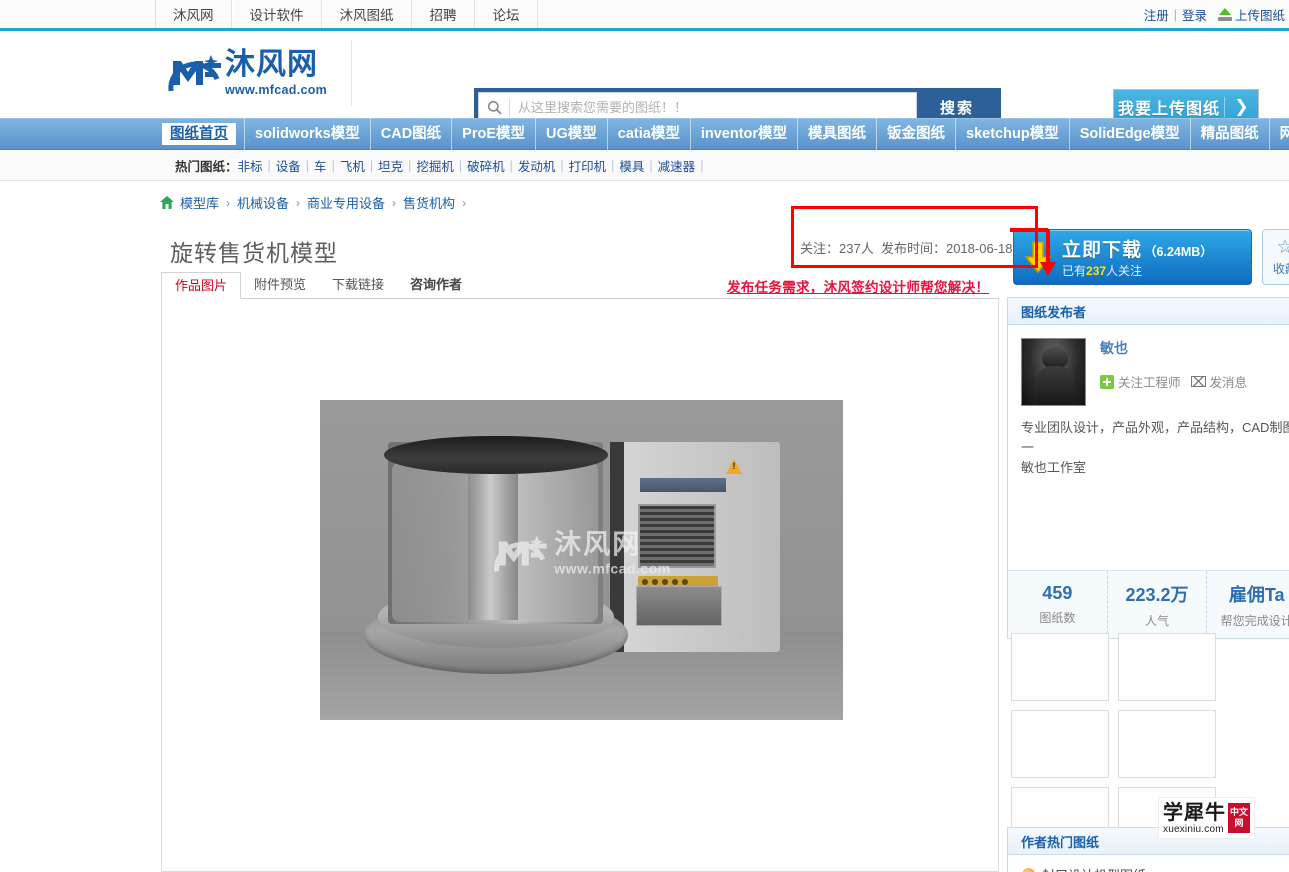 This screenshot has height=872, width=1289. What do you see at coordinates (280, 285) in the screenshot?
I see `tab-attachment-preview: 附件预览` at bounding box center [280, 285].